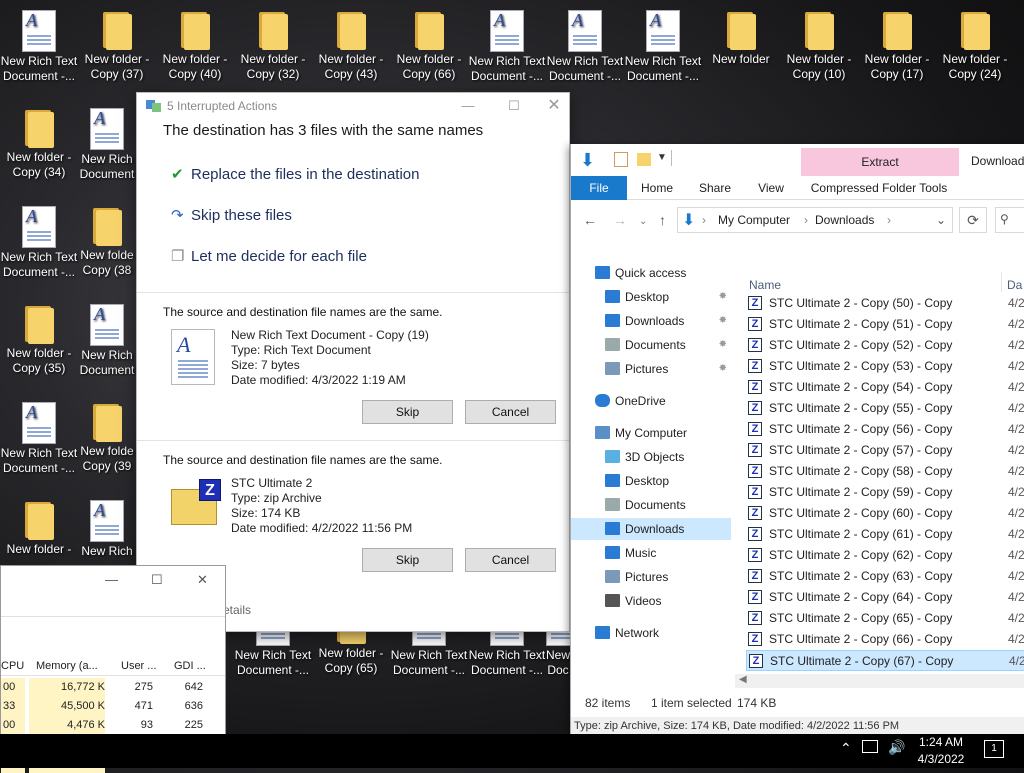 The width and height of the screenshot is (1024, 773). I want to click on file-row: Z STC Ultimate 2 - Copy (52) - Copy 4/2, so click(885, 345).